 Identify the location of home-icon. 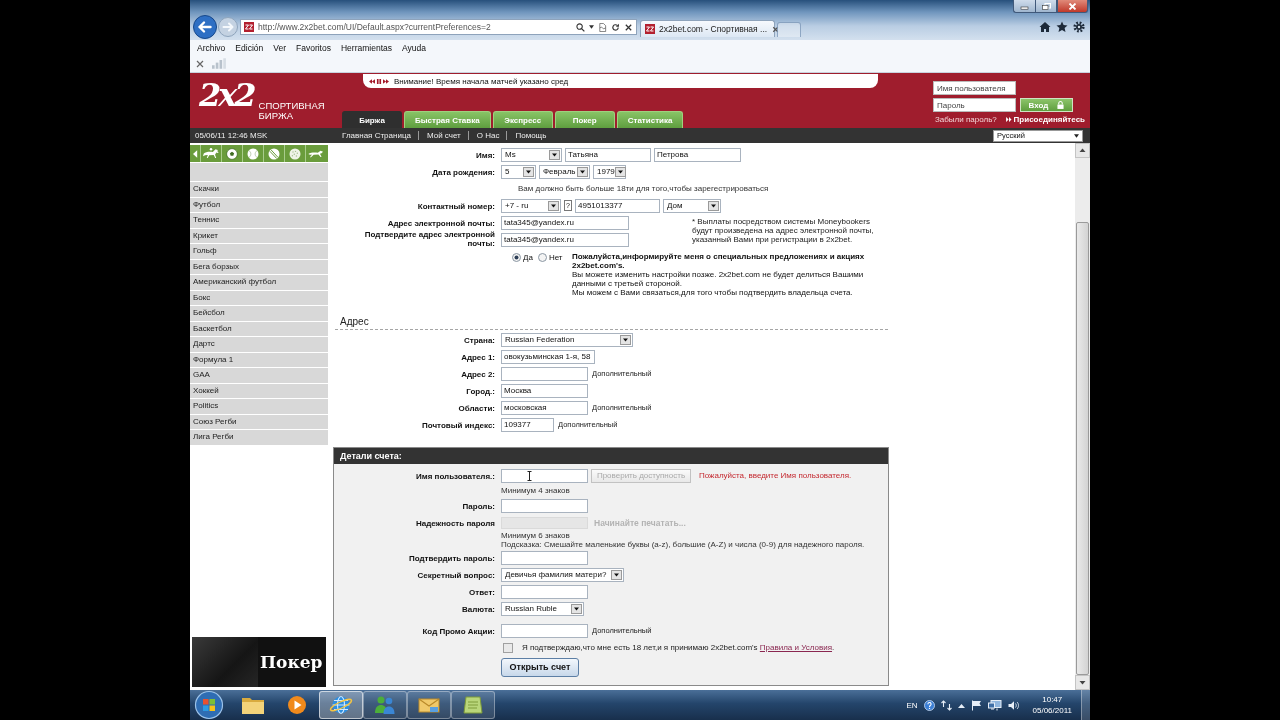
(1045, 27).